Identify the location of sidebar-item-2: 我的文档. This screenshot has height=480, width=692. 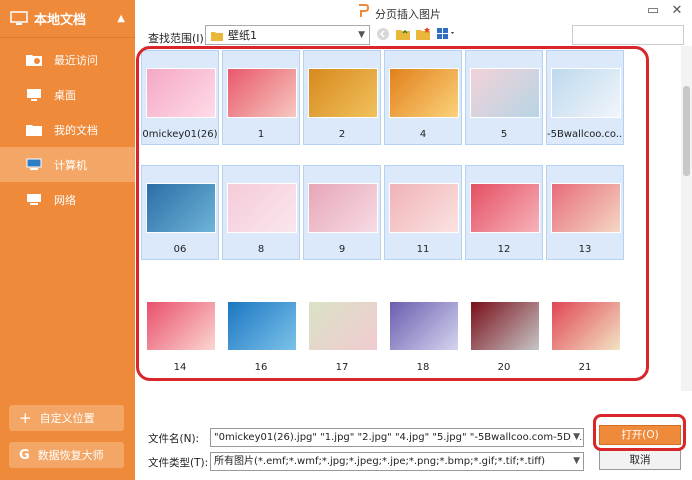
(67, 129).